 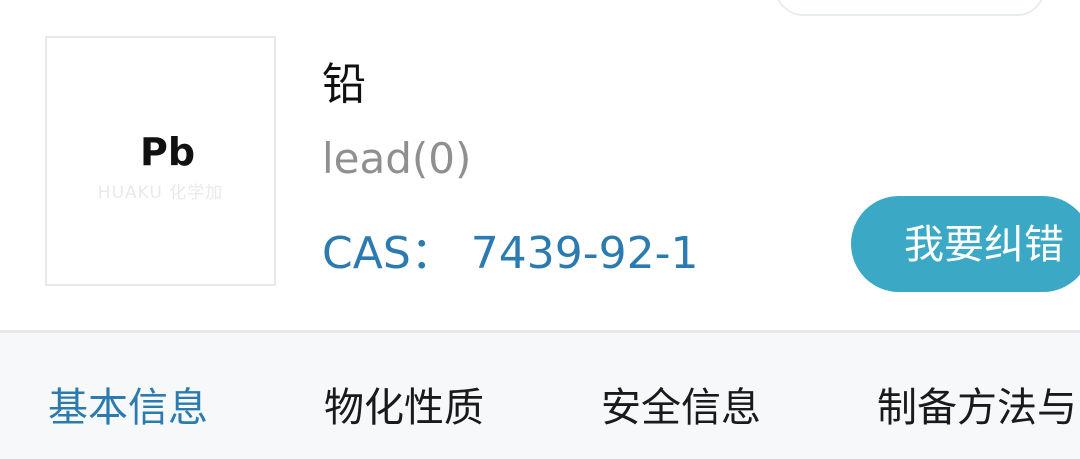 What do you see at coordinates (160, 193) in the screenshot?
I see `watermark-text: HUAKU 化学加` at bounding box center [160, 193].